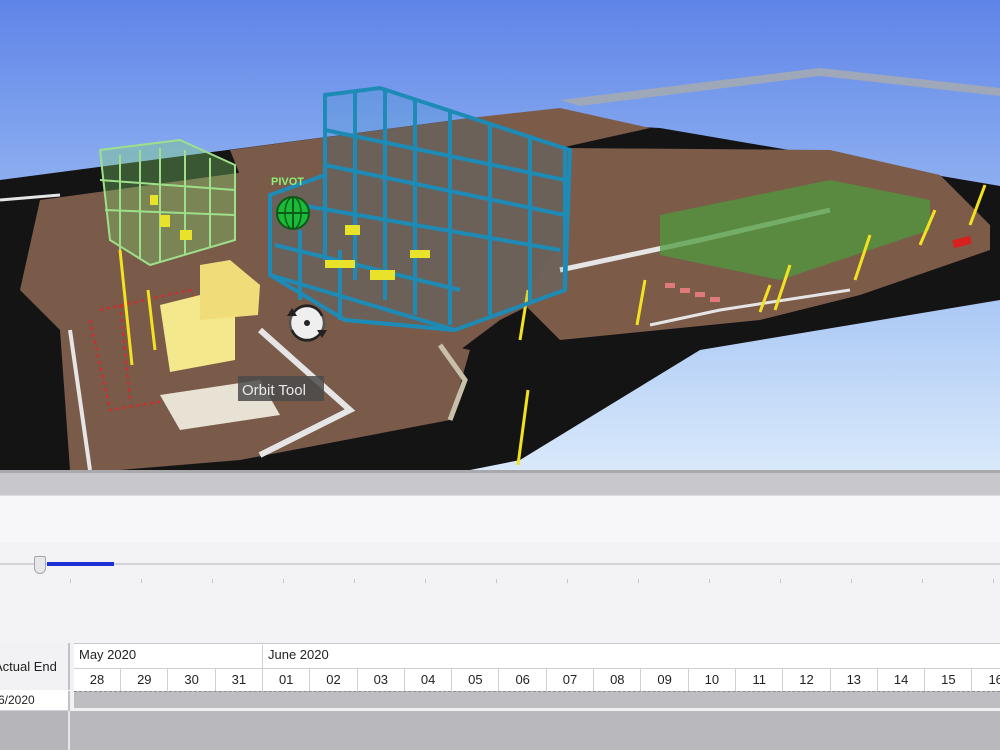 The height and width of the screenshot is (750, 1000). I want to click on task-actual-end-value: 6/2020, so click(17, 700).